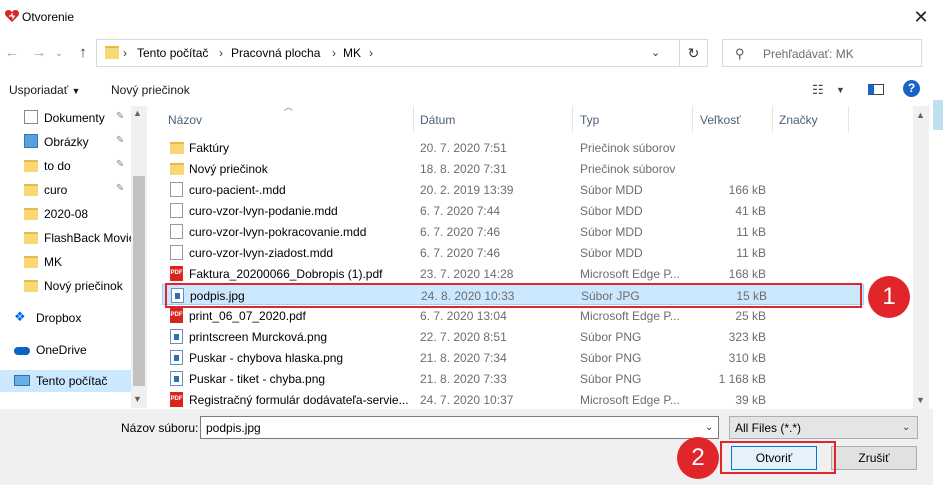  Describe the element at coordinates (463, 316) in the screenshot. I see `file-date: 6. 7. 2020 13:04` at that location.